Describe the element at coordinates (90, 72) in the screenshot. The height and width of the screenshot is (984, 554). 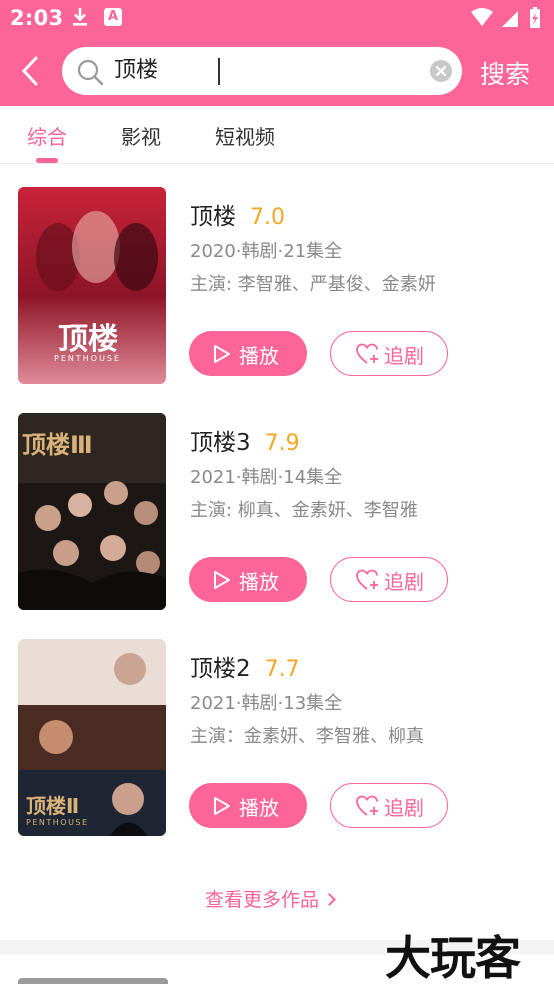
I see `search-icon` at that location.